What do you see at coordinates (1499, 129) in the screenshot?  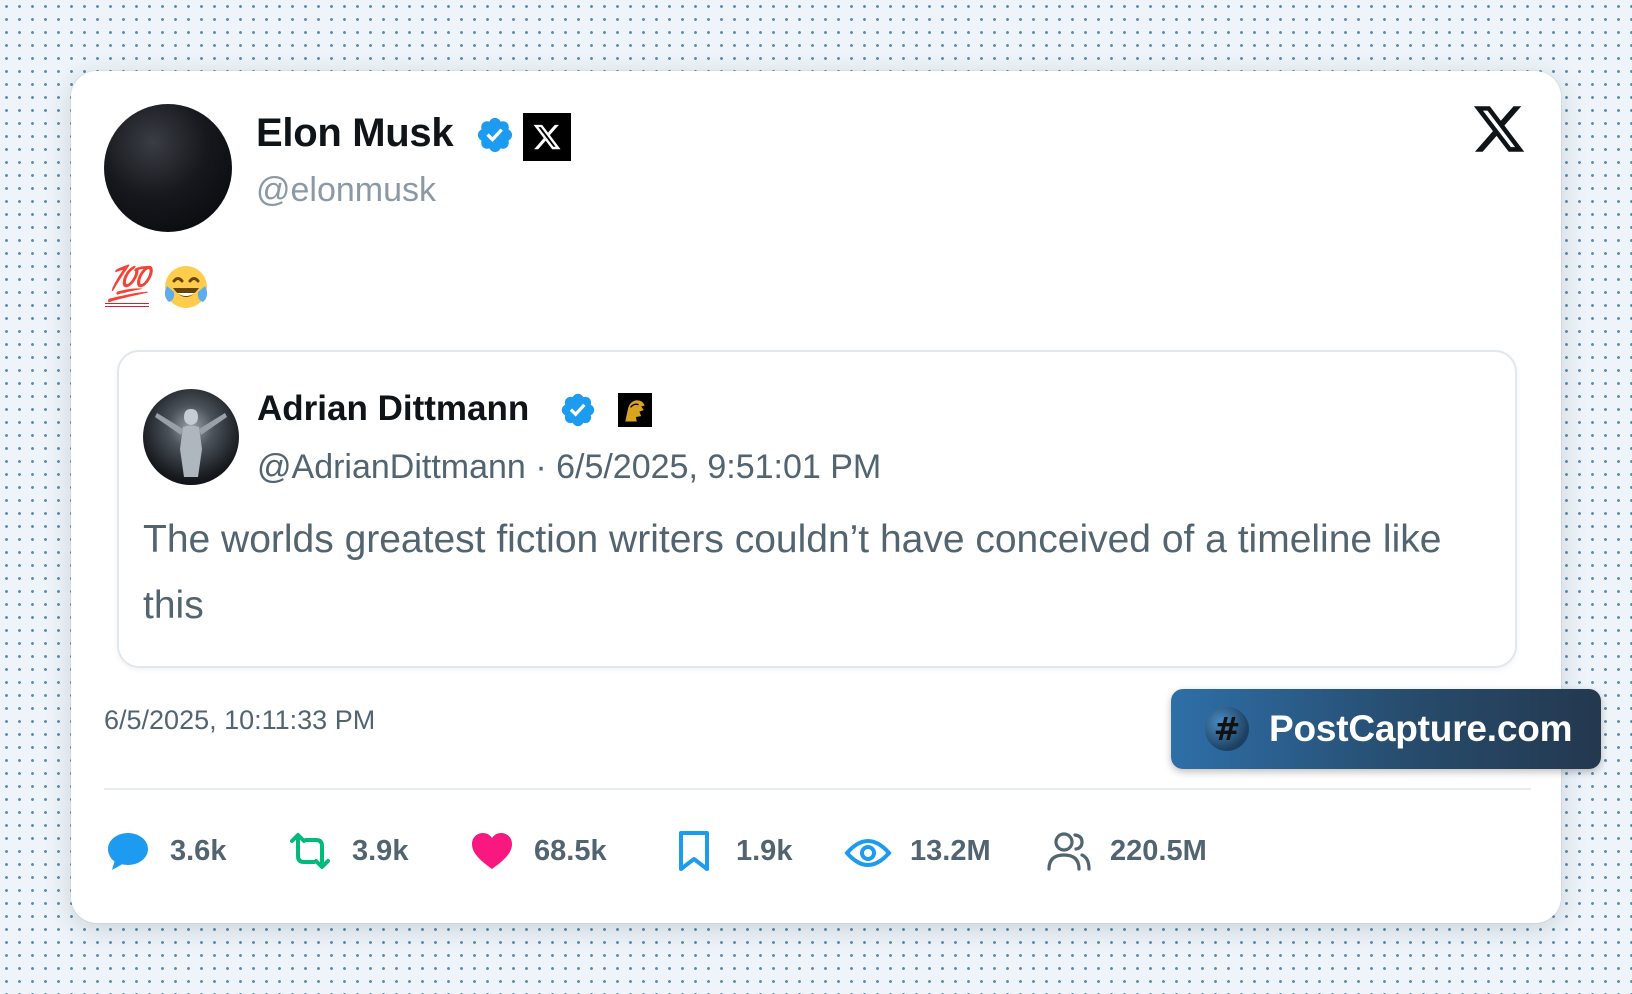 I see `x-logo-icon` at bounding box center [1499, 129].